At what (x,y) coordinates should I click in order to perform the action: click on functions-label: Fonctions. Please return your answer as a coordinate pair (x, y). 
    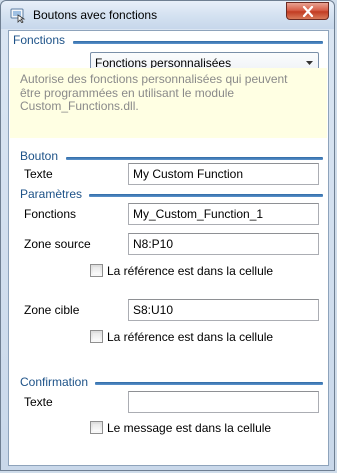
    Looking at the image, I should click on (50, 214).